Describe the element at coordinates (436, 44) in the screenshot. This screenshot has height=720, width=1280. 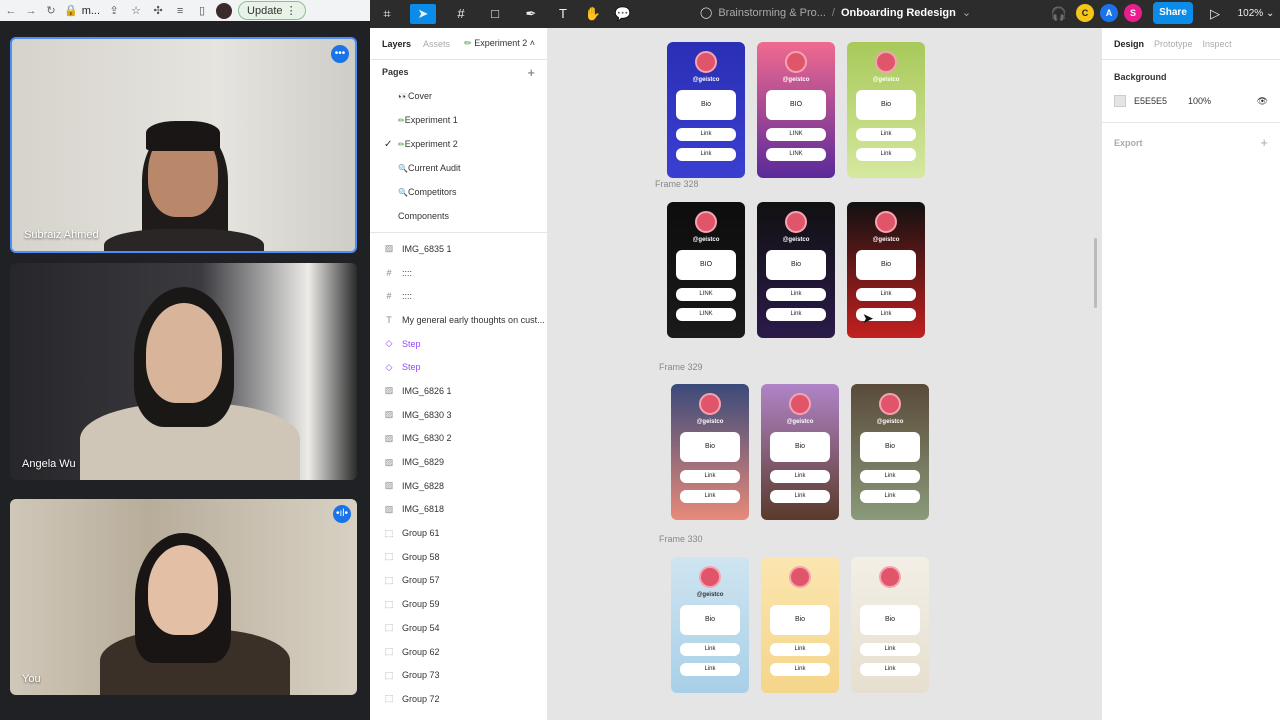
I see `tab-assets: Assets` at that location.